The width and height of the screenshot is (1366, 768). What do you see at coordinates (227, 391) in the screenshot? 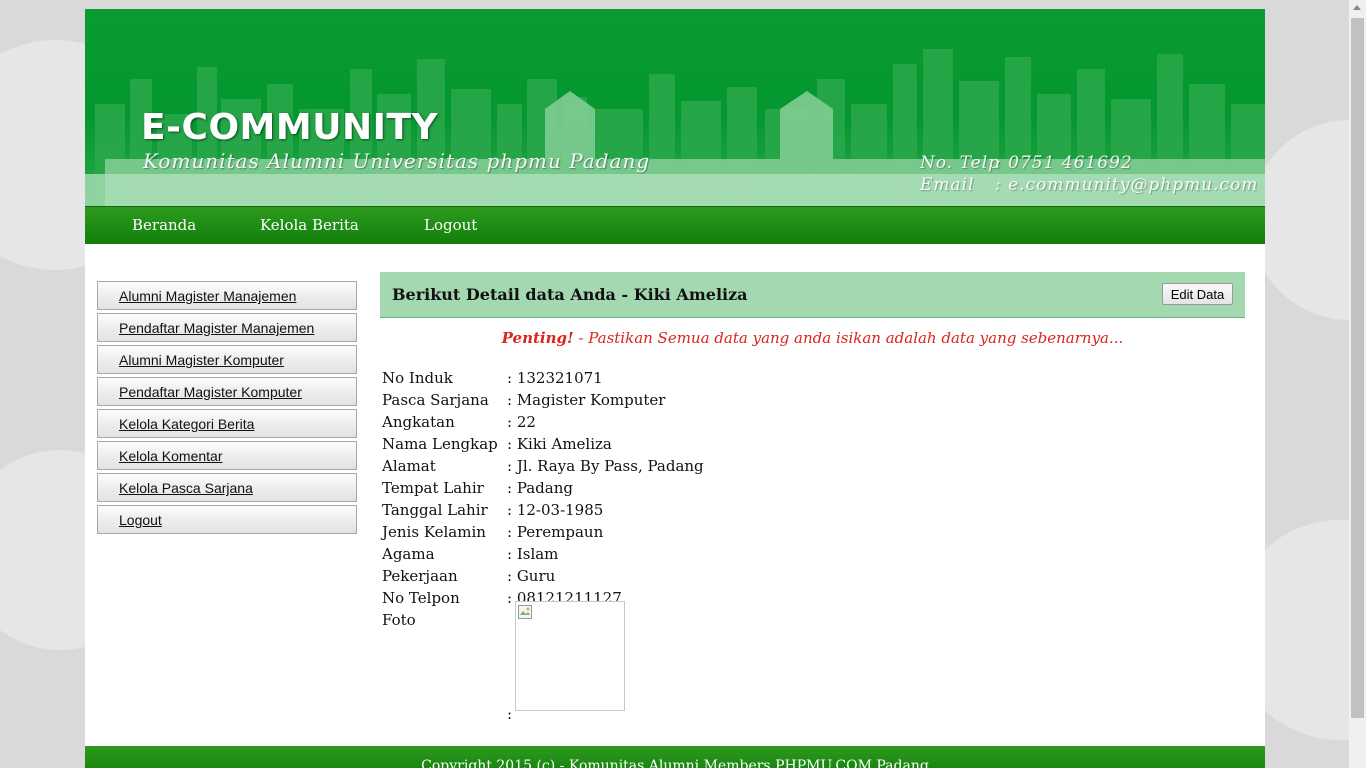
I see `sidebar-item-pendaftar-magister-komputer: Pendaftar Magister Komputer` at bounding box center [227, 391].